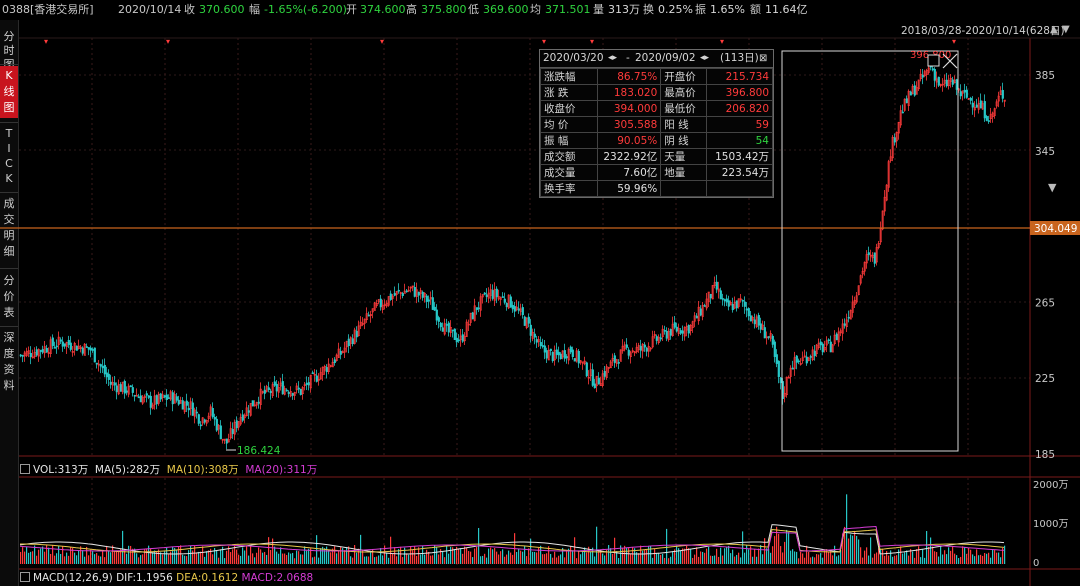  I want to click on stats-header: 2020/03/20 ◂▸ - 2020/09/02 ◂▸ (113日) ⊠, so click(656, 59).